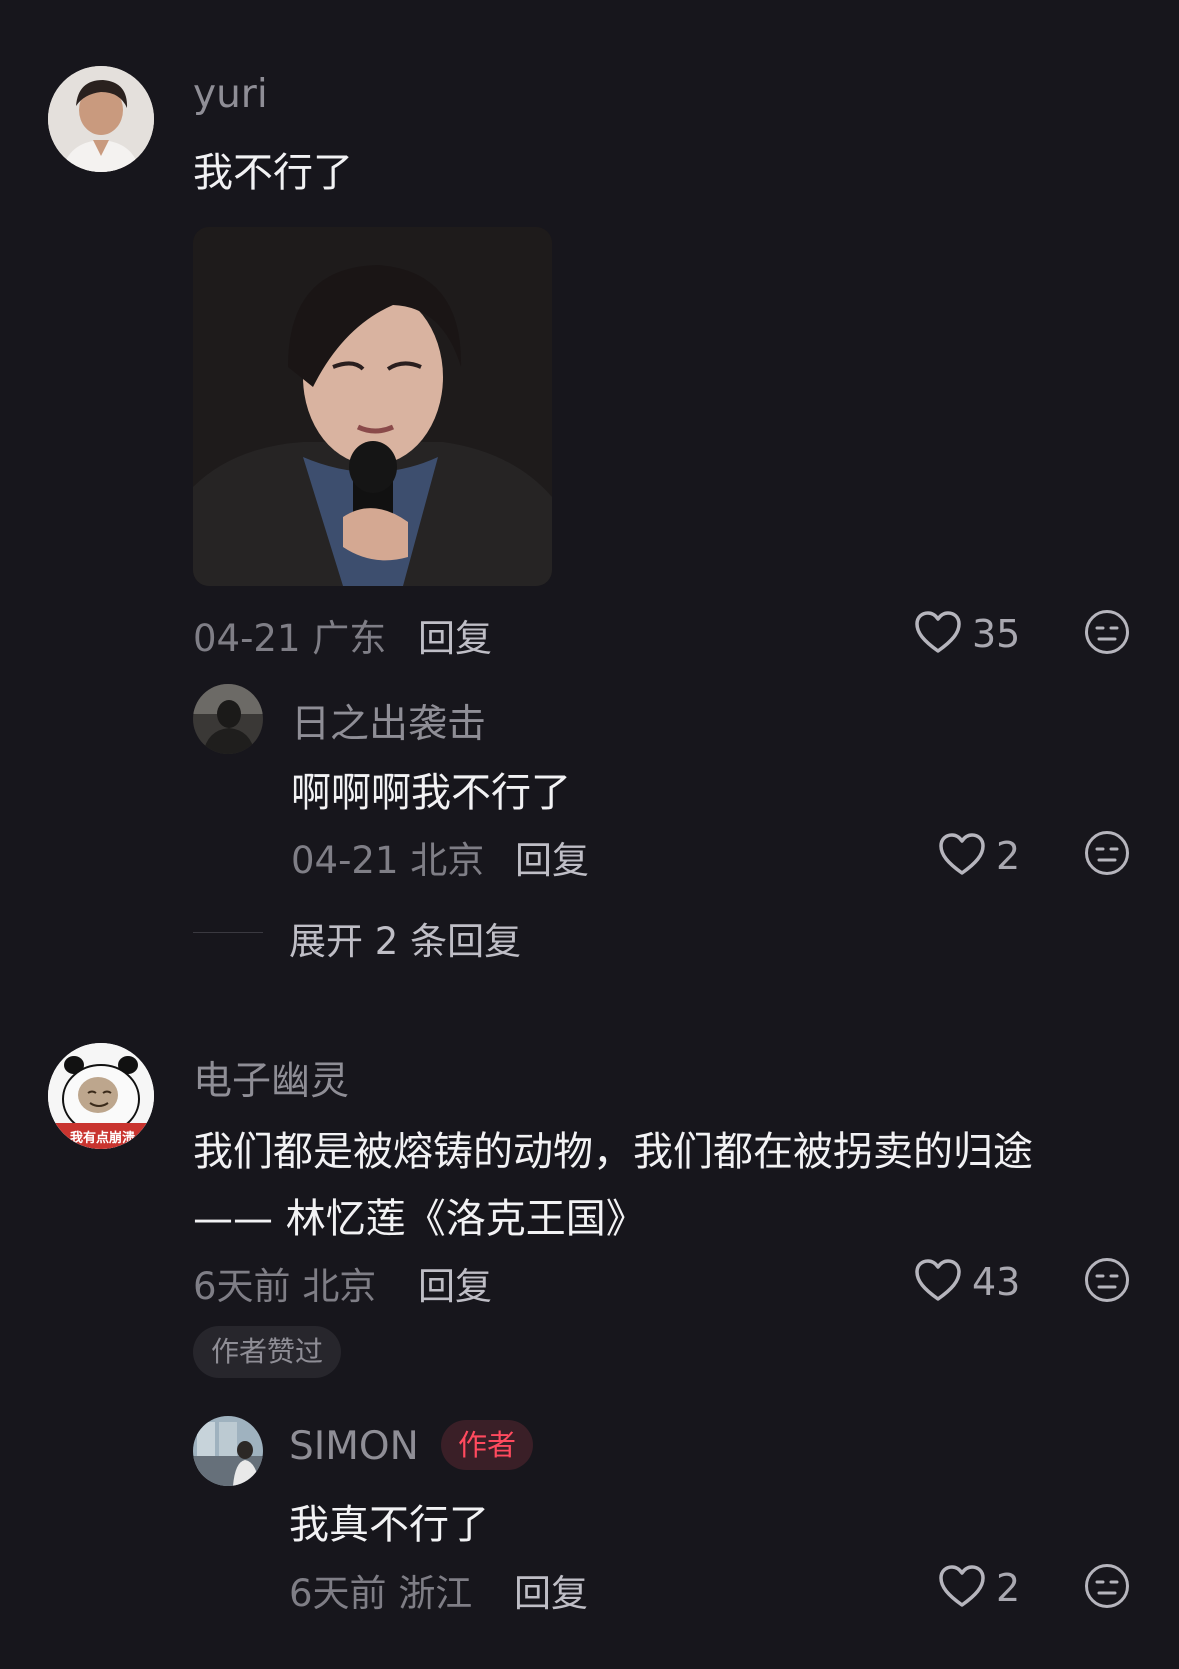 The height and width of the screenshot is (1669, 1179). What do you see at coordinates (996, 634) in the screenshot?
I see `like-count: 35` at bounding box center [996, 634].